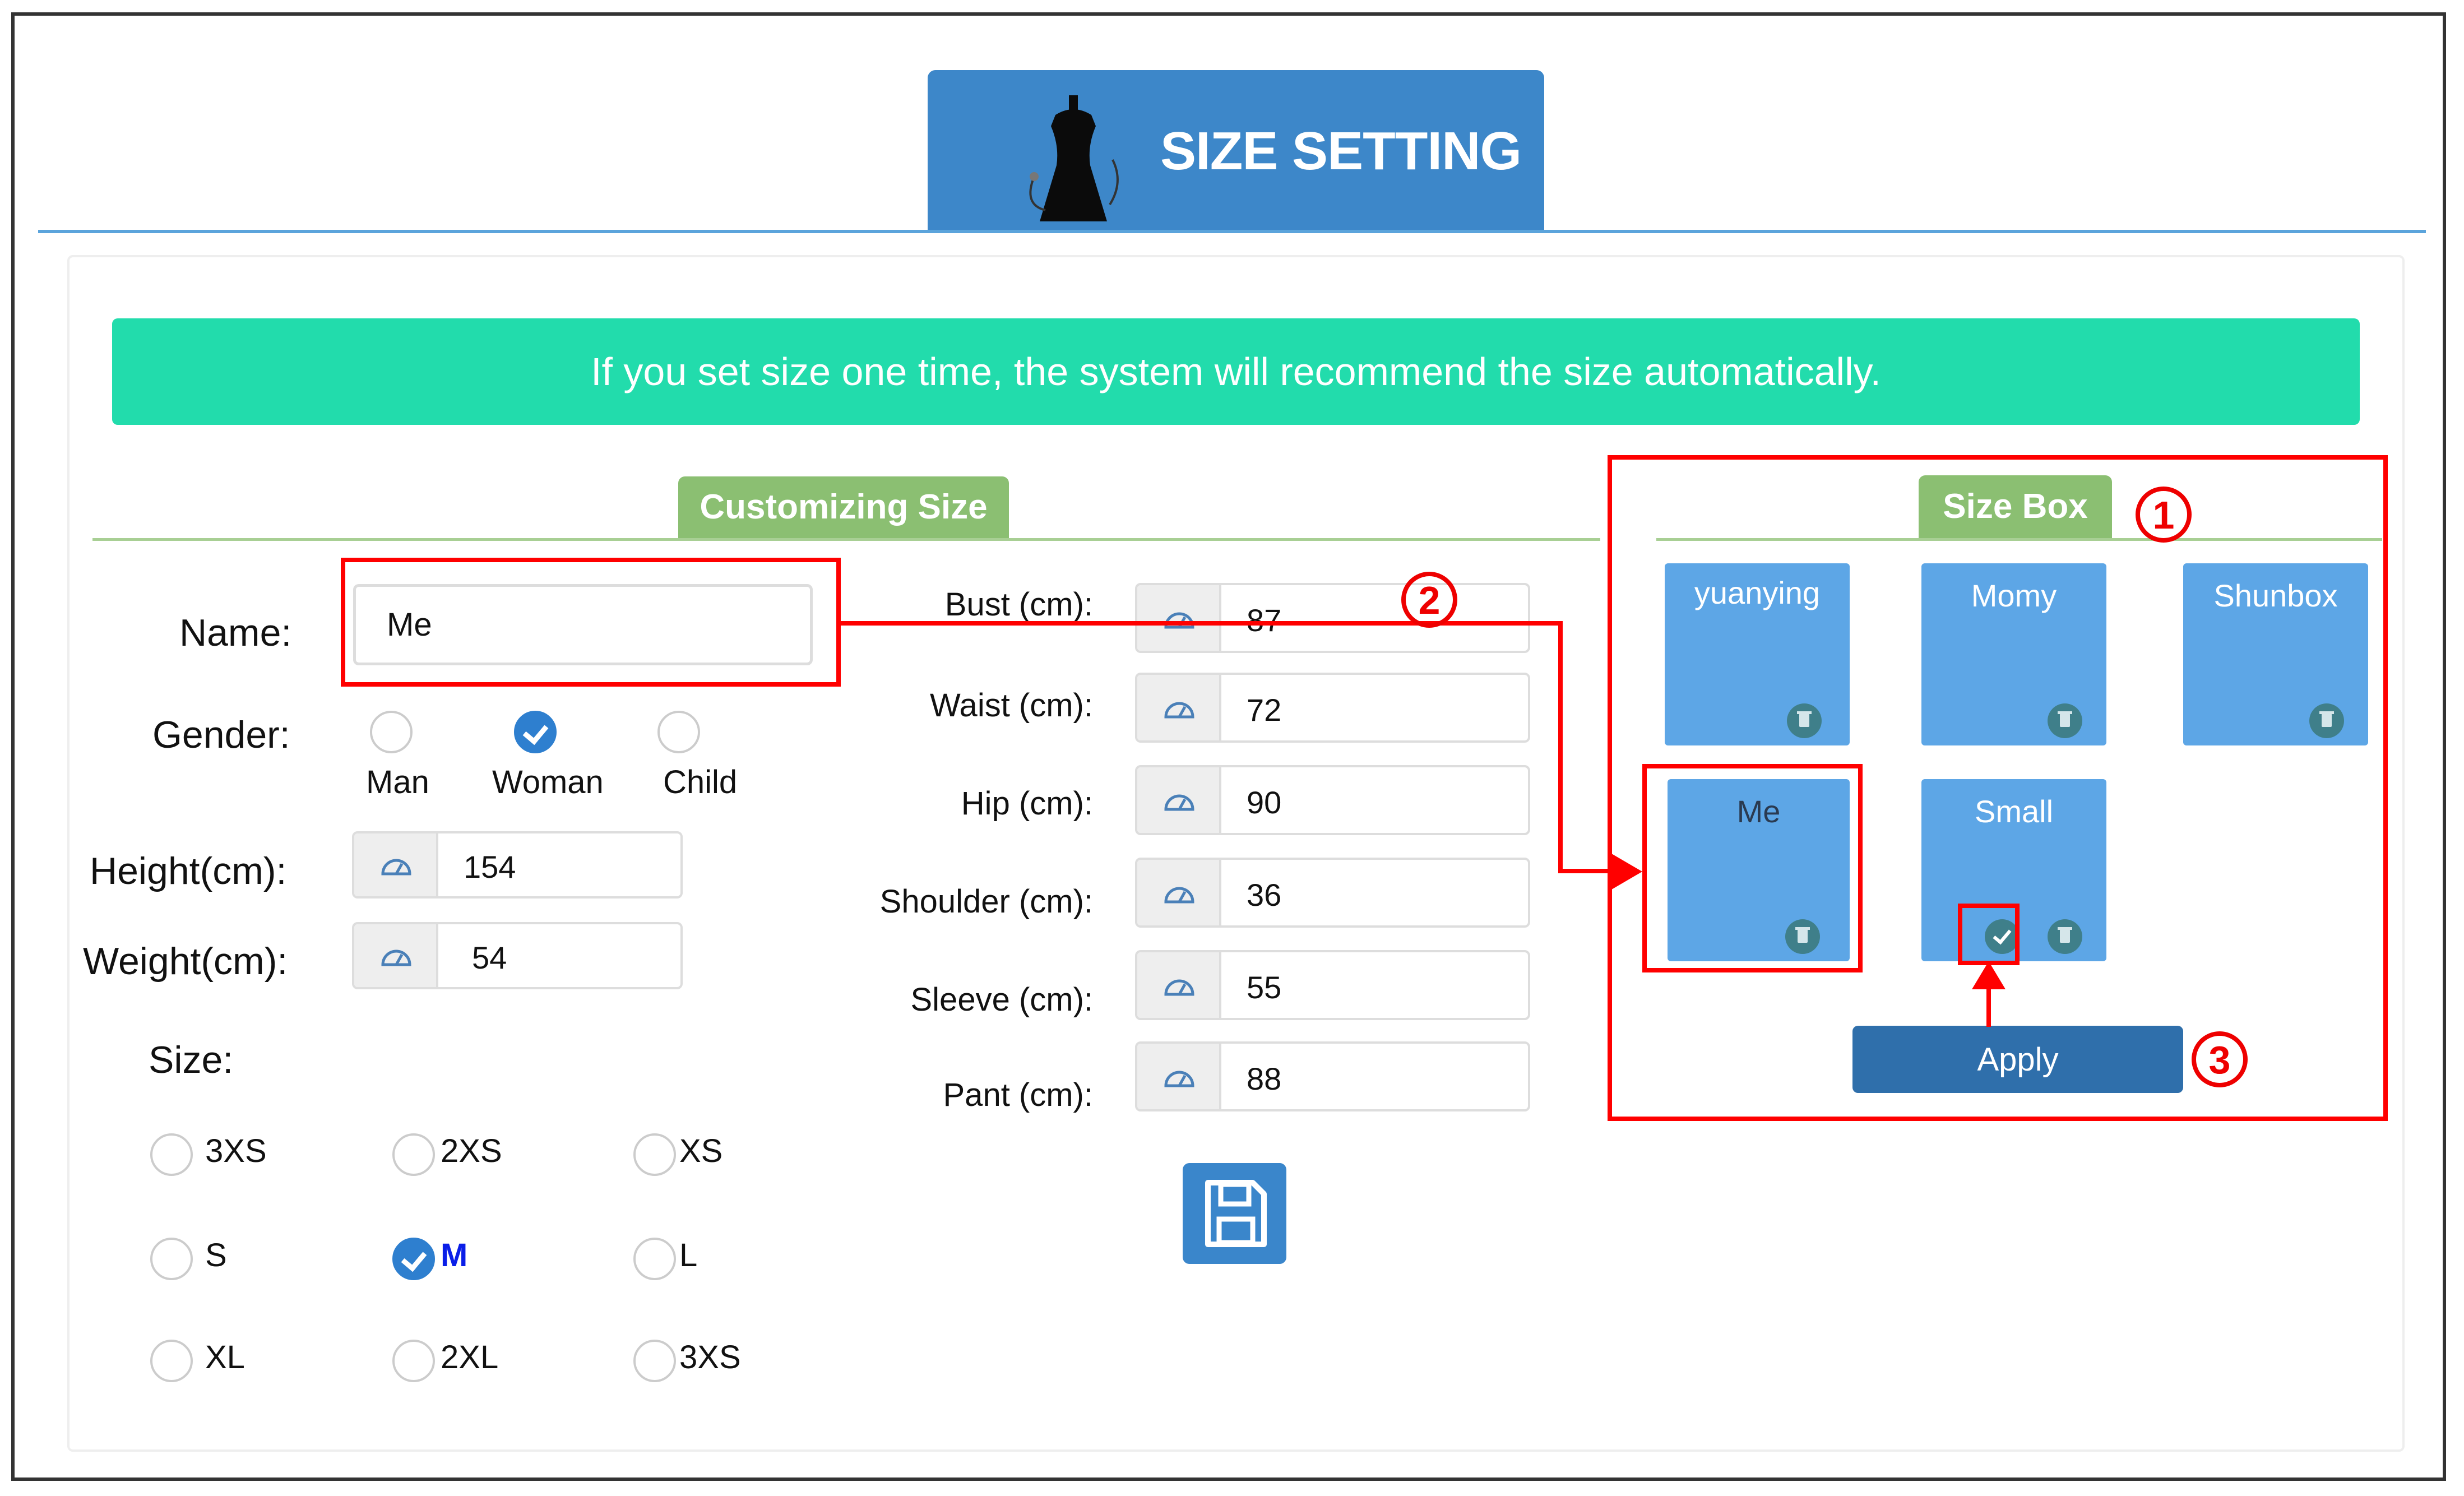  Describe the element at coordinates (396, 864) in the screenshot. I see `gauge-icon-height` at that location.